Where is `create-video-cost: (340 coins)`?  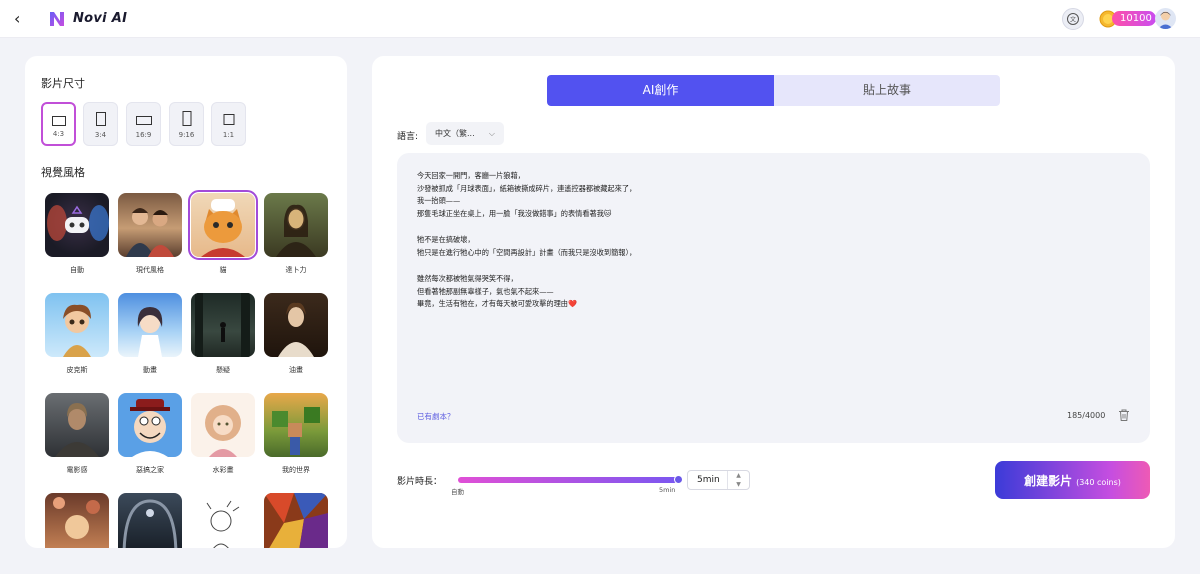
create-video-cost: (340 coins) is located at coordinates (1098, 482).